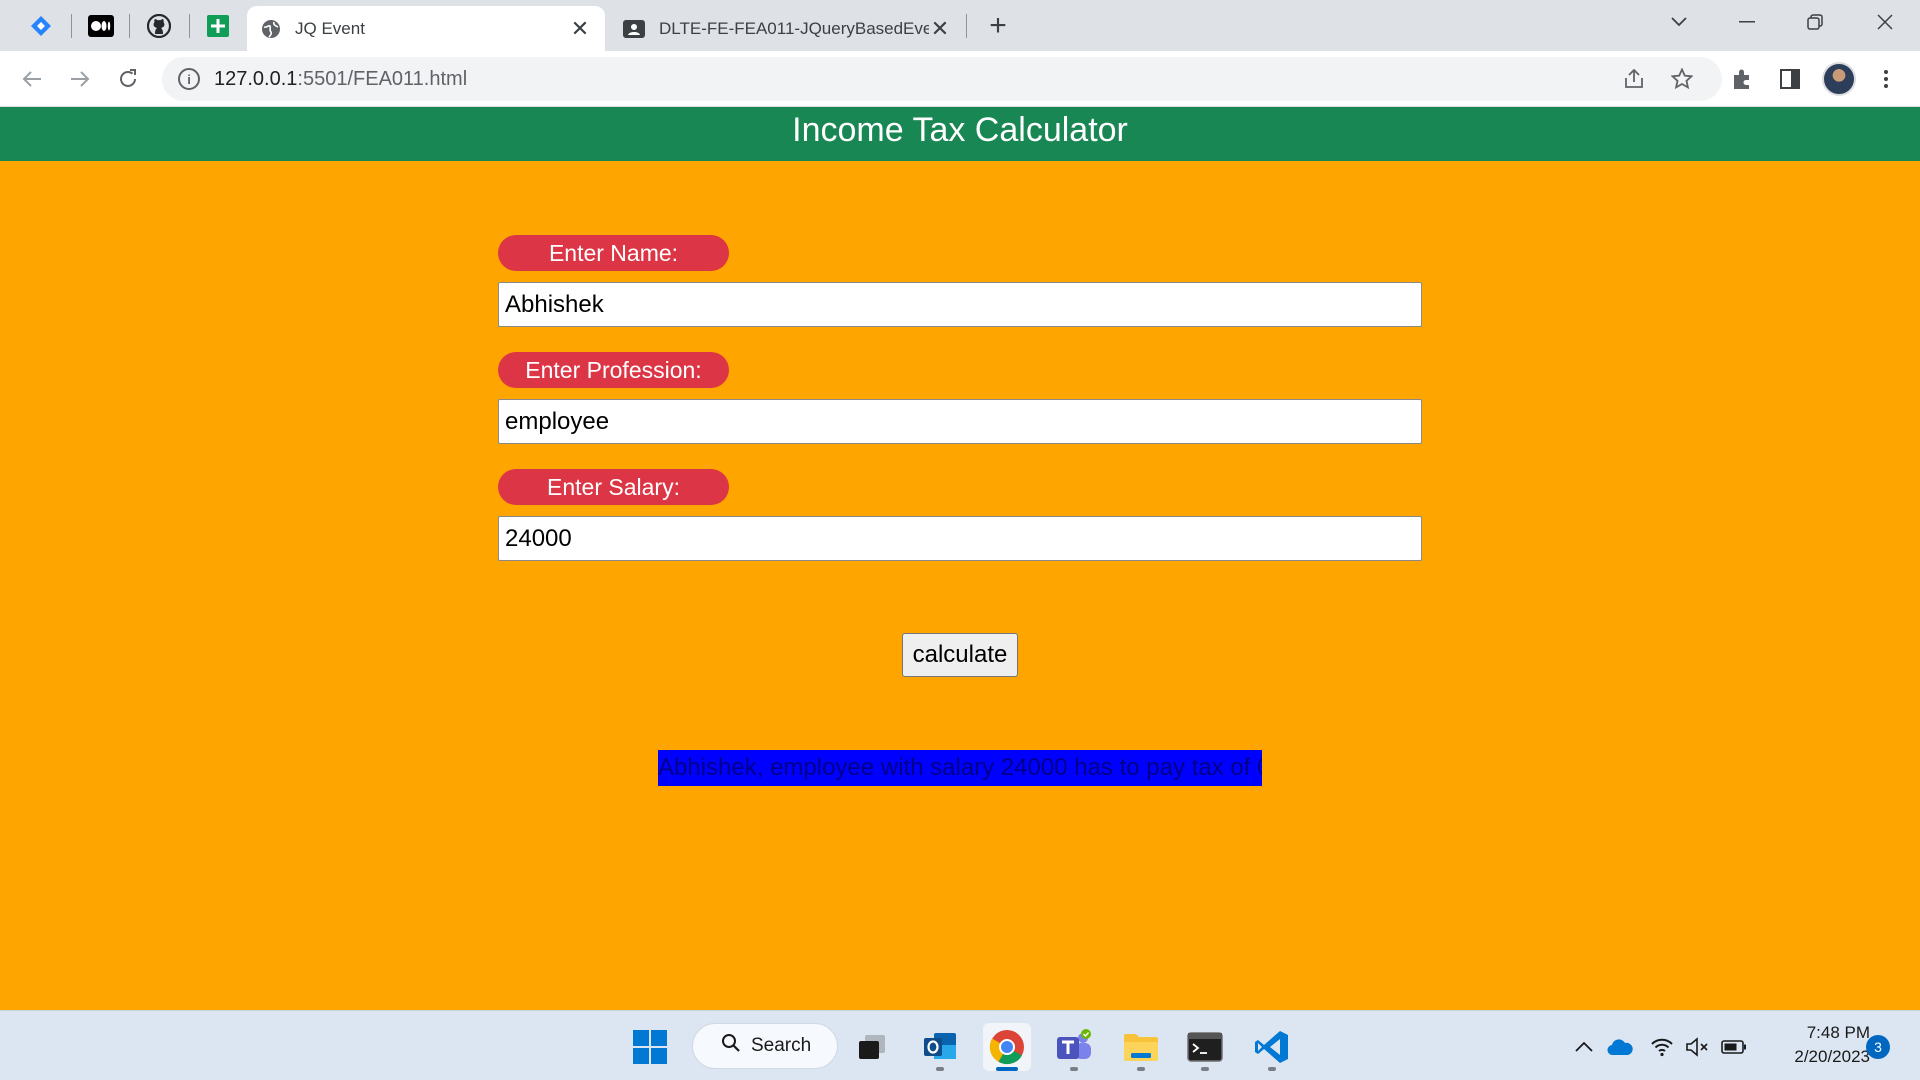 This screenshot has height=1080, width=1920. I want to click on more-menu-icon, so click(1886, 79).